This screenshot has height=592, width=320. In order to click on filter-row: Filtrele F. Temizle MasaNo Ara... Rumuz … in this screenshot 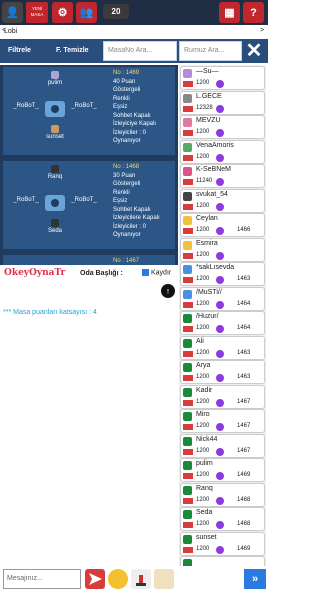, I will do `click(134, 51)`.